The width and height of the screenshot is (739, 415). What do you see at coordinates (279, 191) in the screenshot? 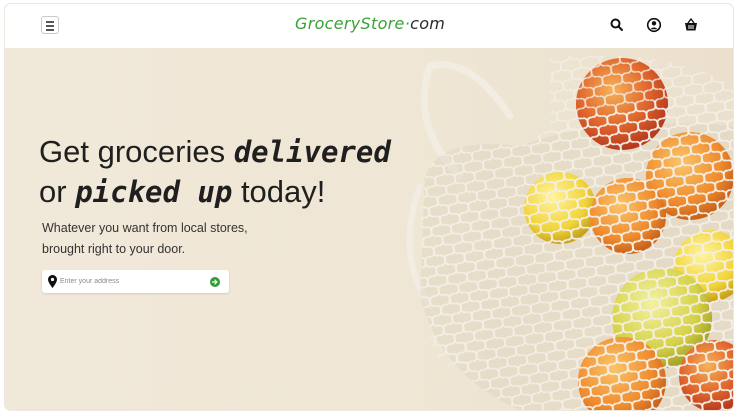
I see `headline-text-3: today!` at bounding box center [279, 191].